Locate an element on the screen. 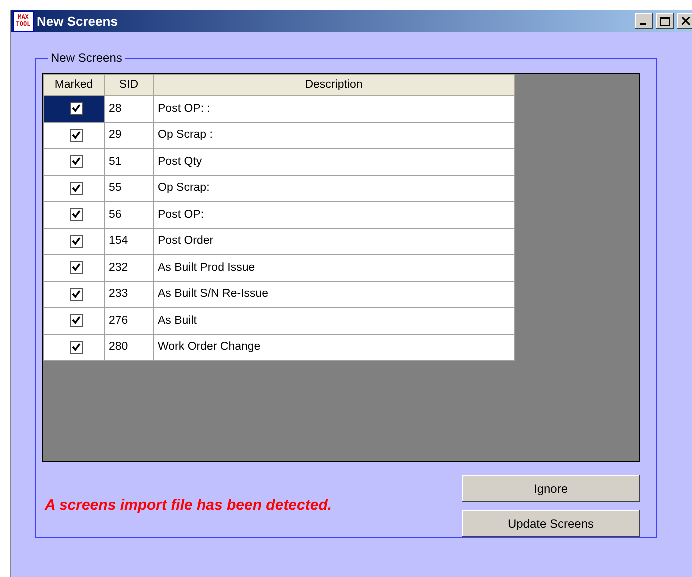 The width and height of the screenshot is (692, 577). minimize-button is located at coordinates (644, 21).